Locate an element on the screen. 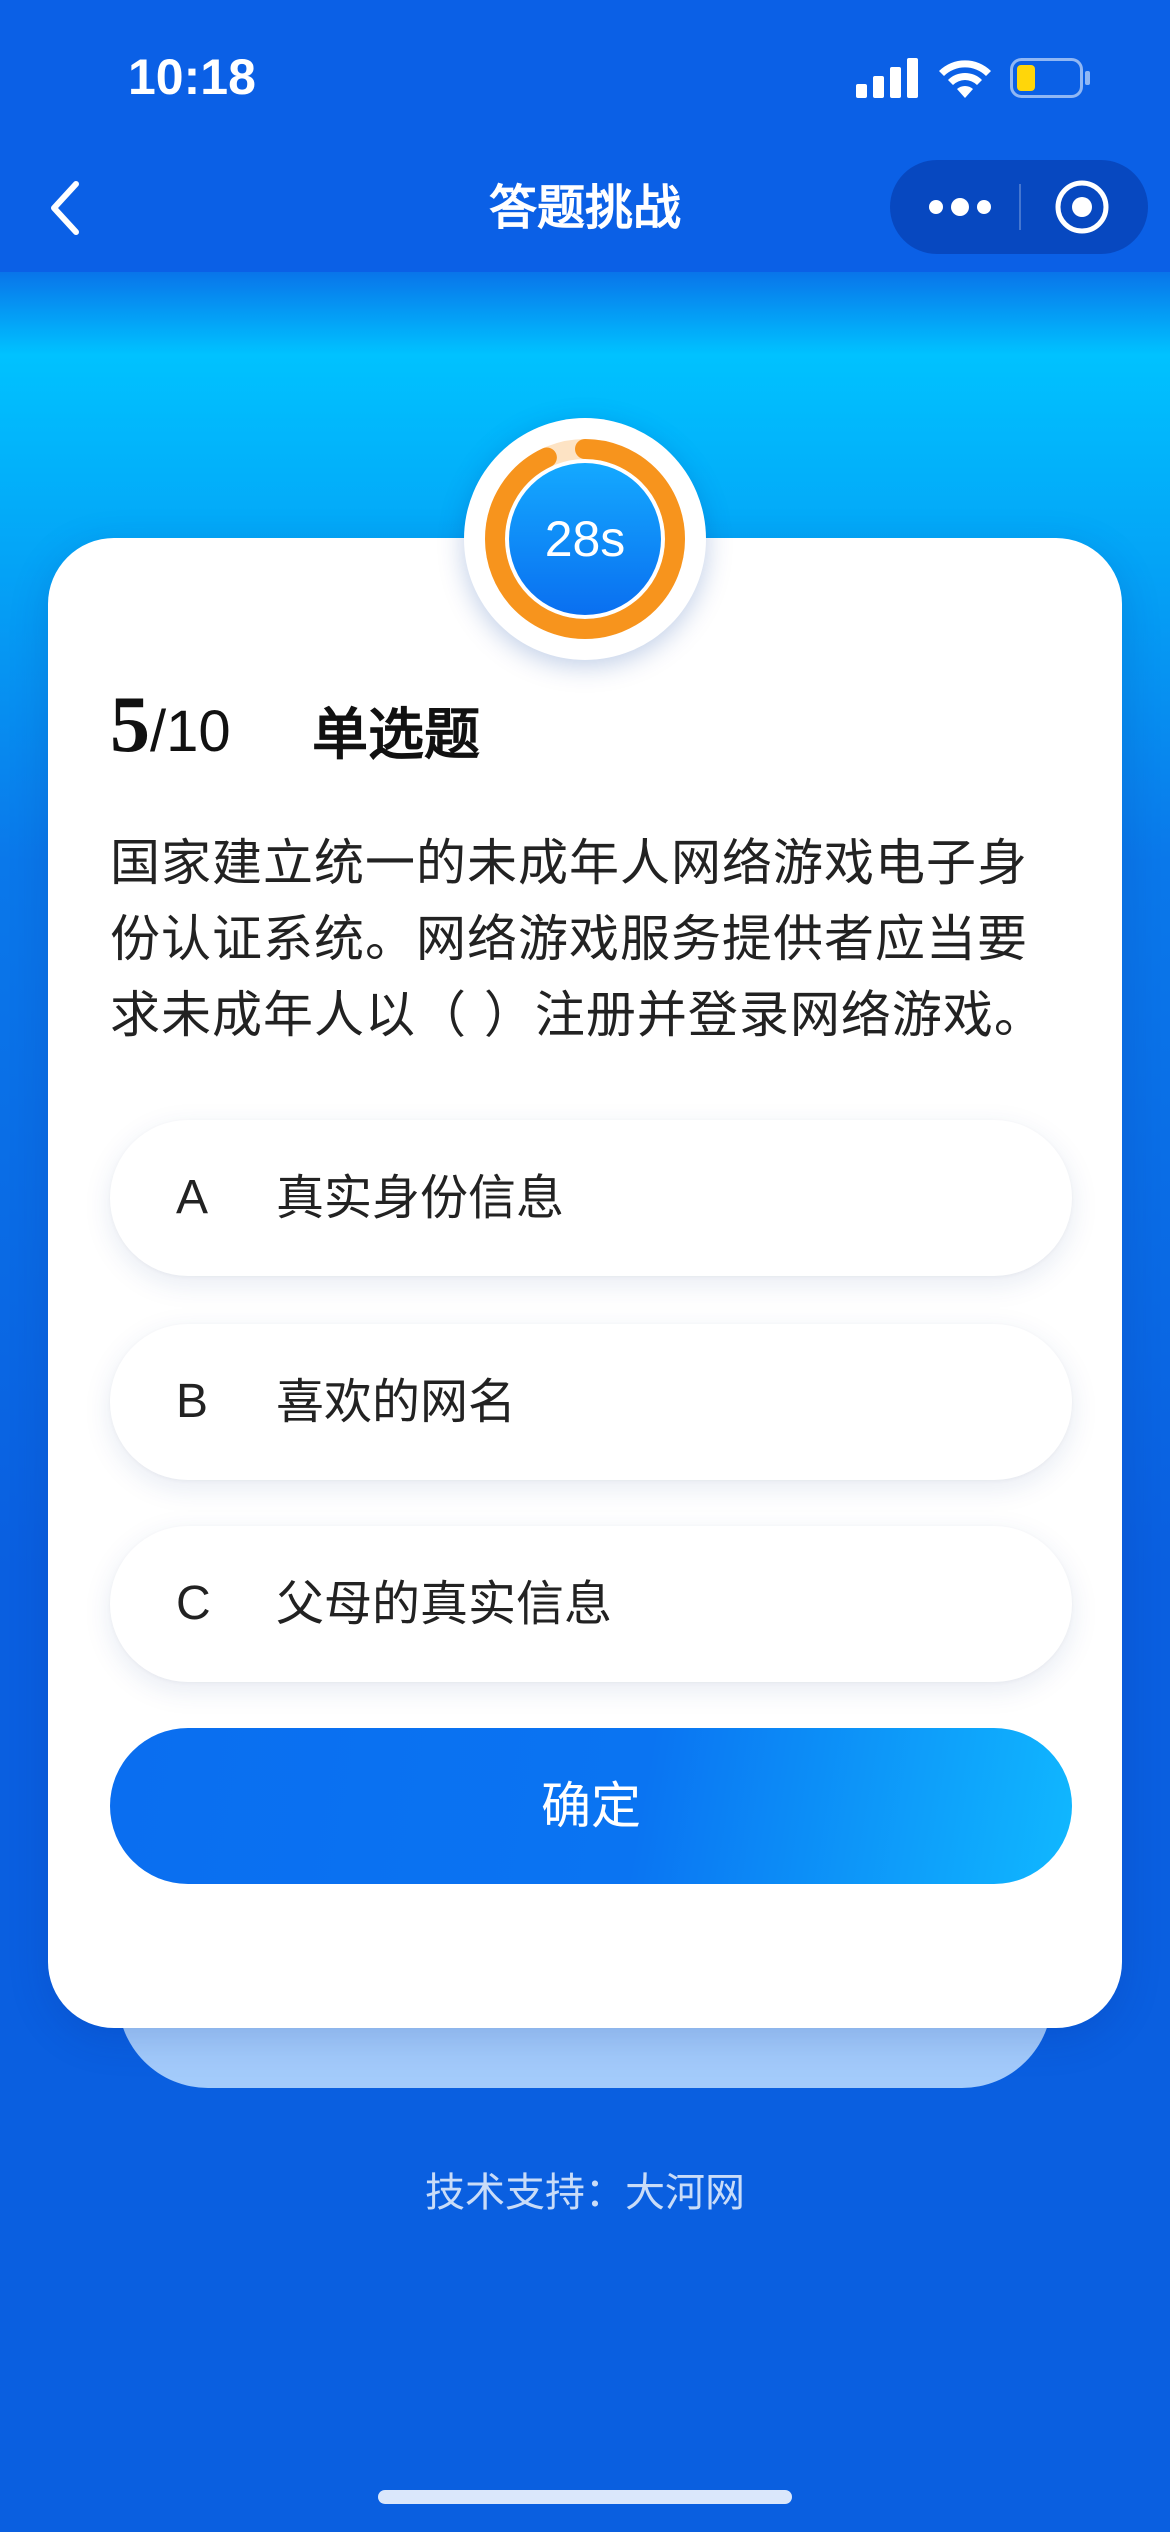 This screenshot has width=1170, height=2532. option-letter: A is located at coordinates (192, 1197).